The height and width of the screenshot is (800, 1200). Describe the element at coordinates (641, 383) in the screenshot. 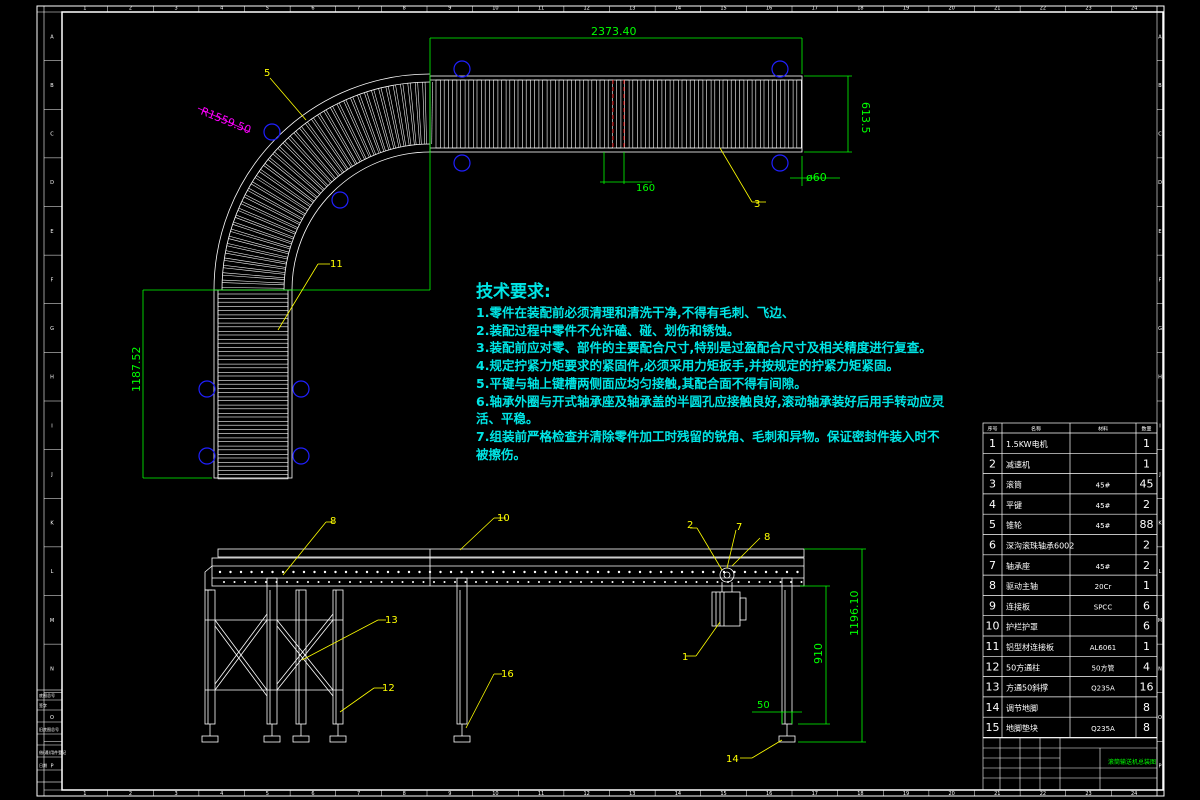

I see `note-line-5: 5.平键与轴上键槽两侧面应均匀接触,其配合面不得有间隙。` at that location.